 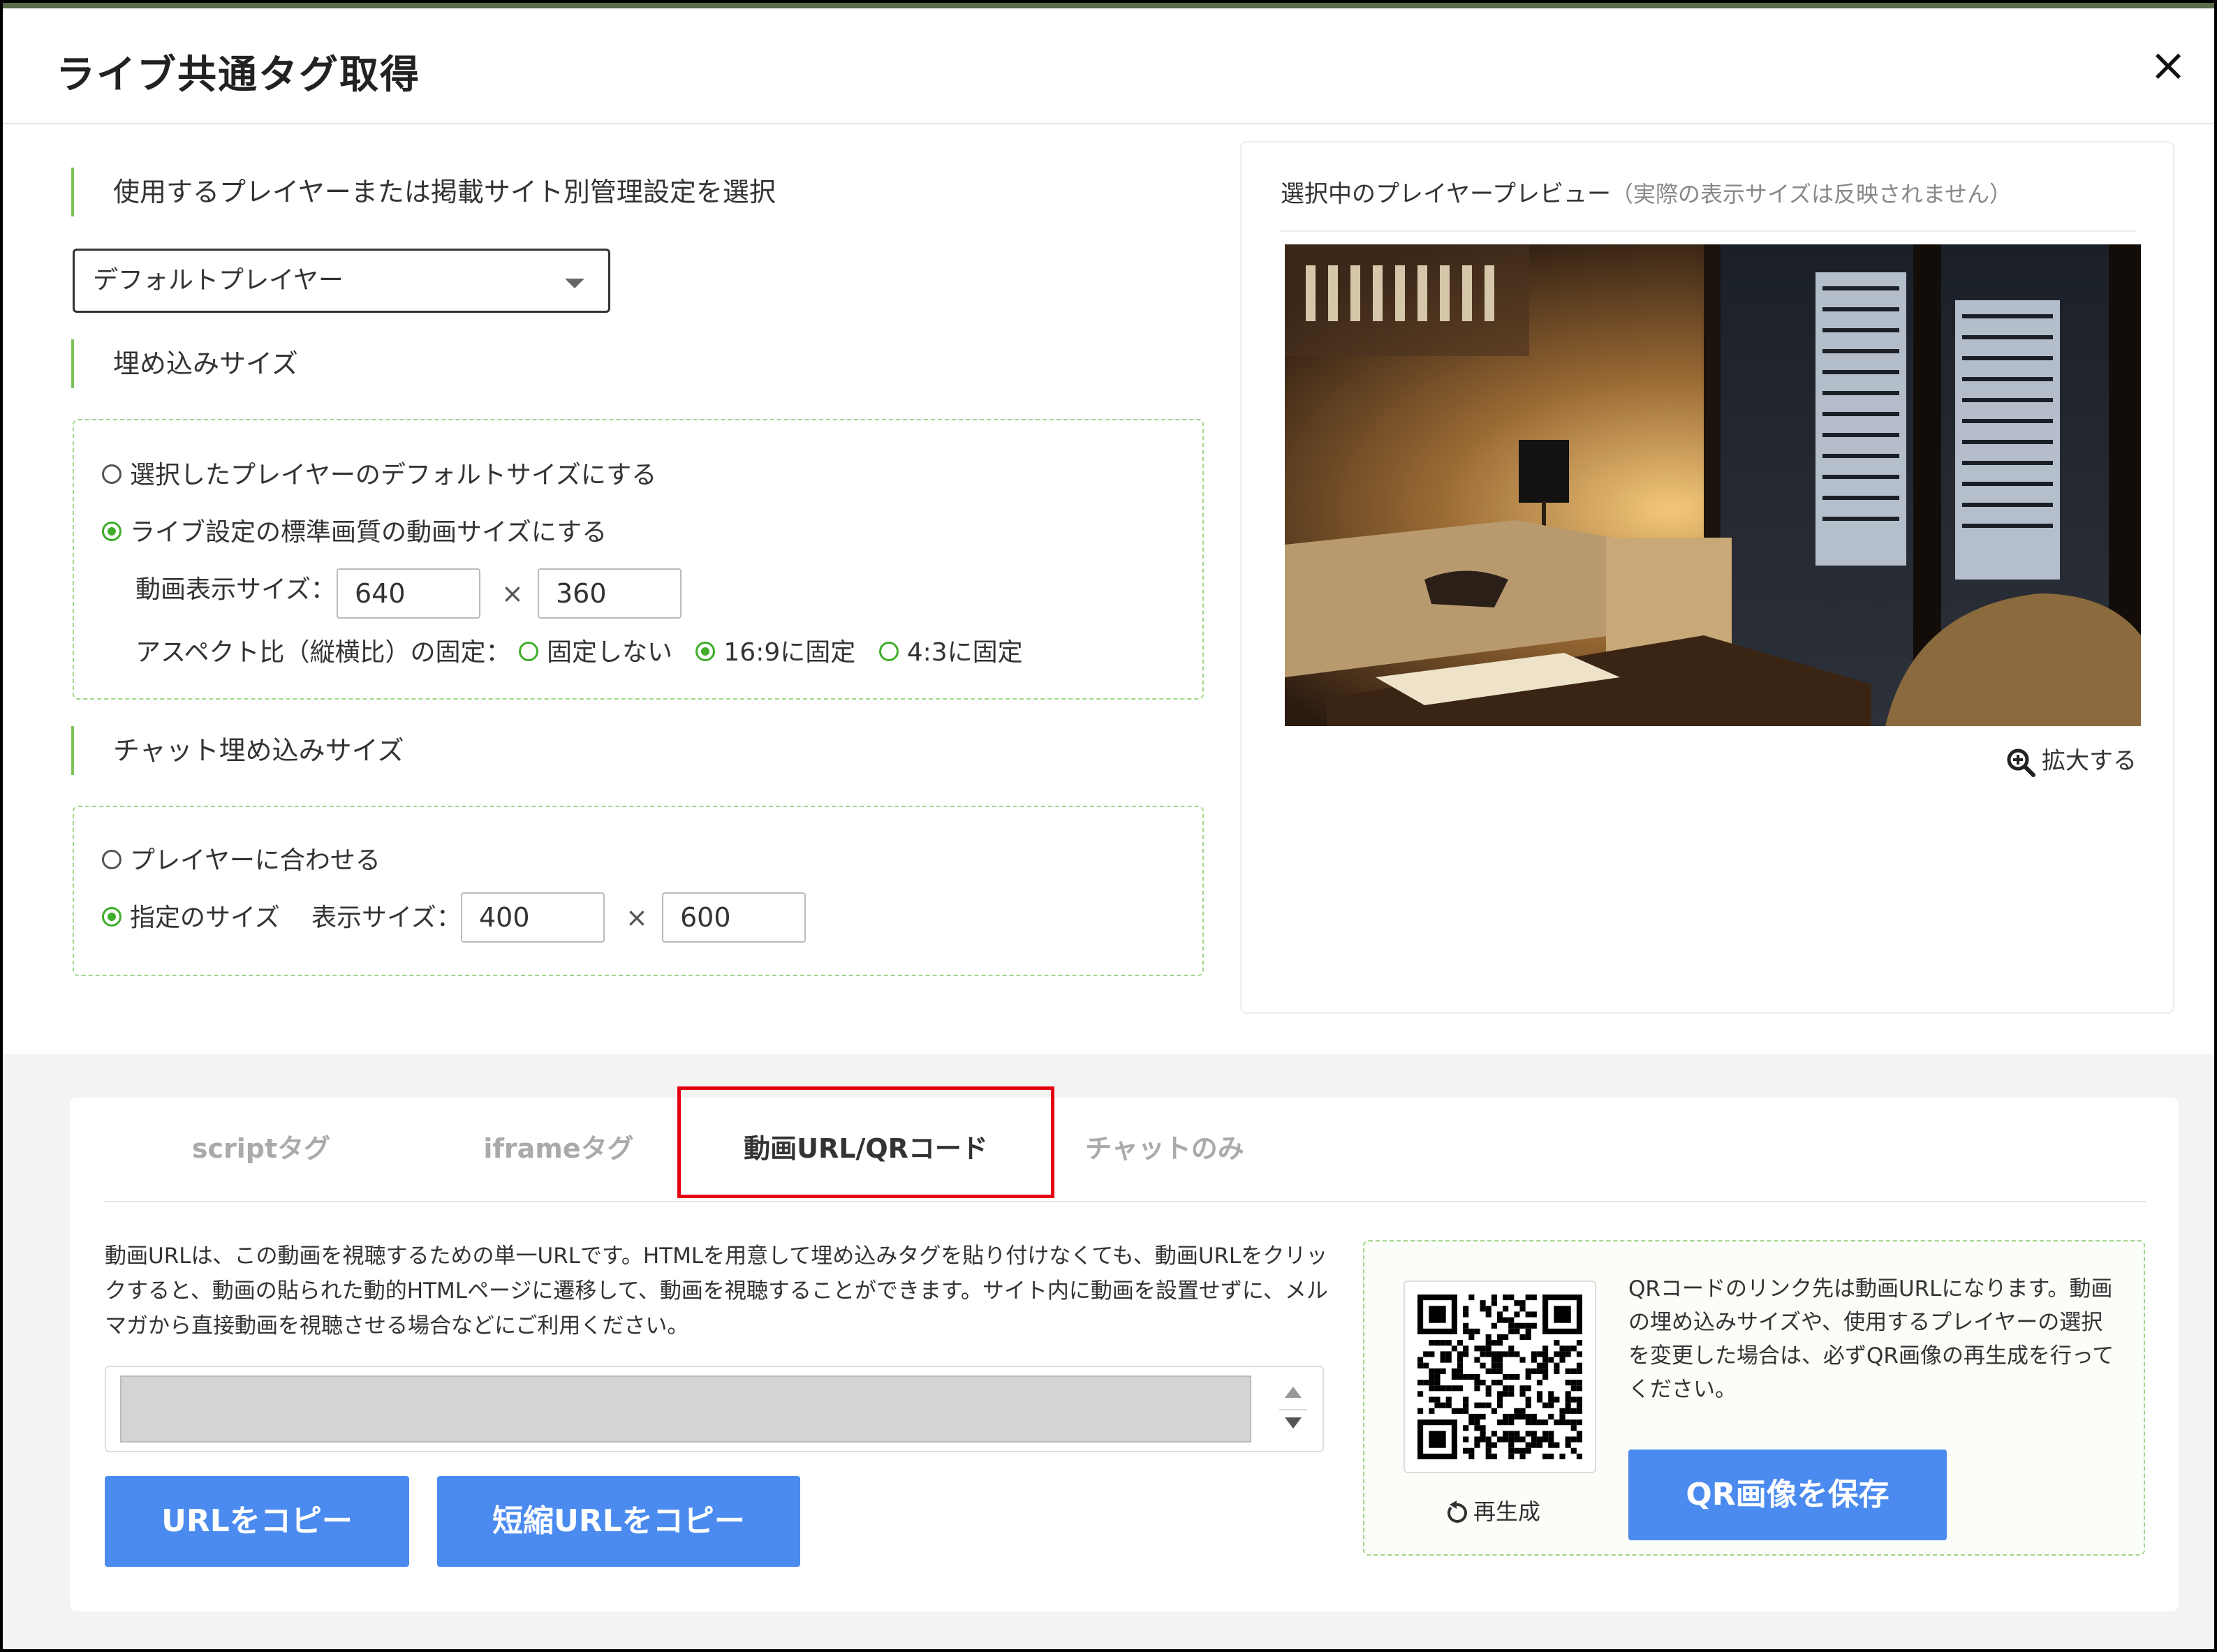 I want to click on tab-script: scriptタグ, so click(x=261, y=1148).